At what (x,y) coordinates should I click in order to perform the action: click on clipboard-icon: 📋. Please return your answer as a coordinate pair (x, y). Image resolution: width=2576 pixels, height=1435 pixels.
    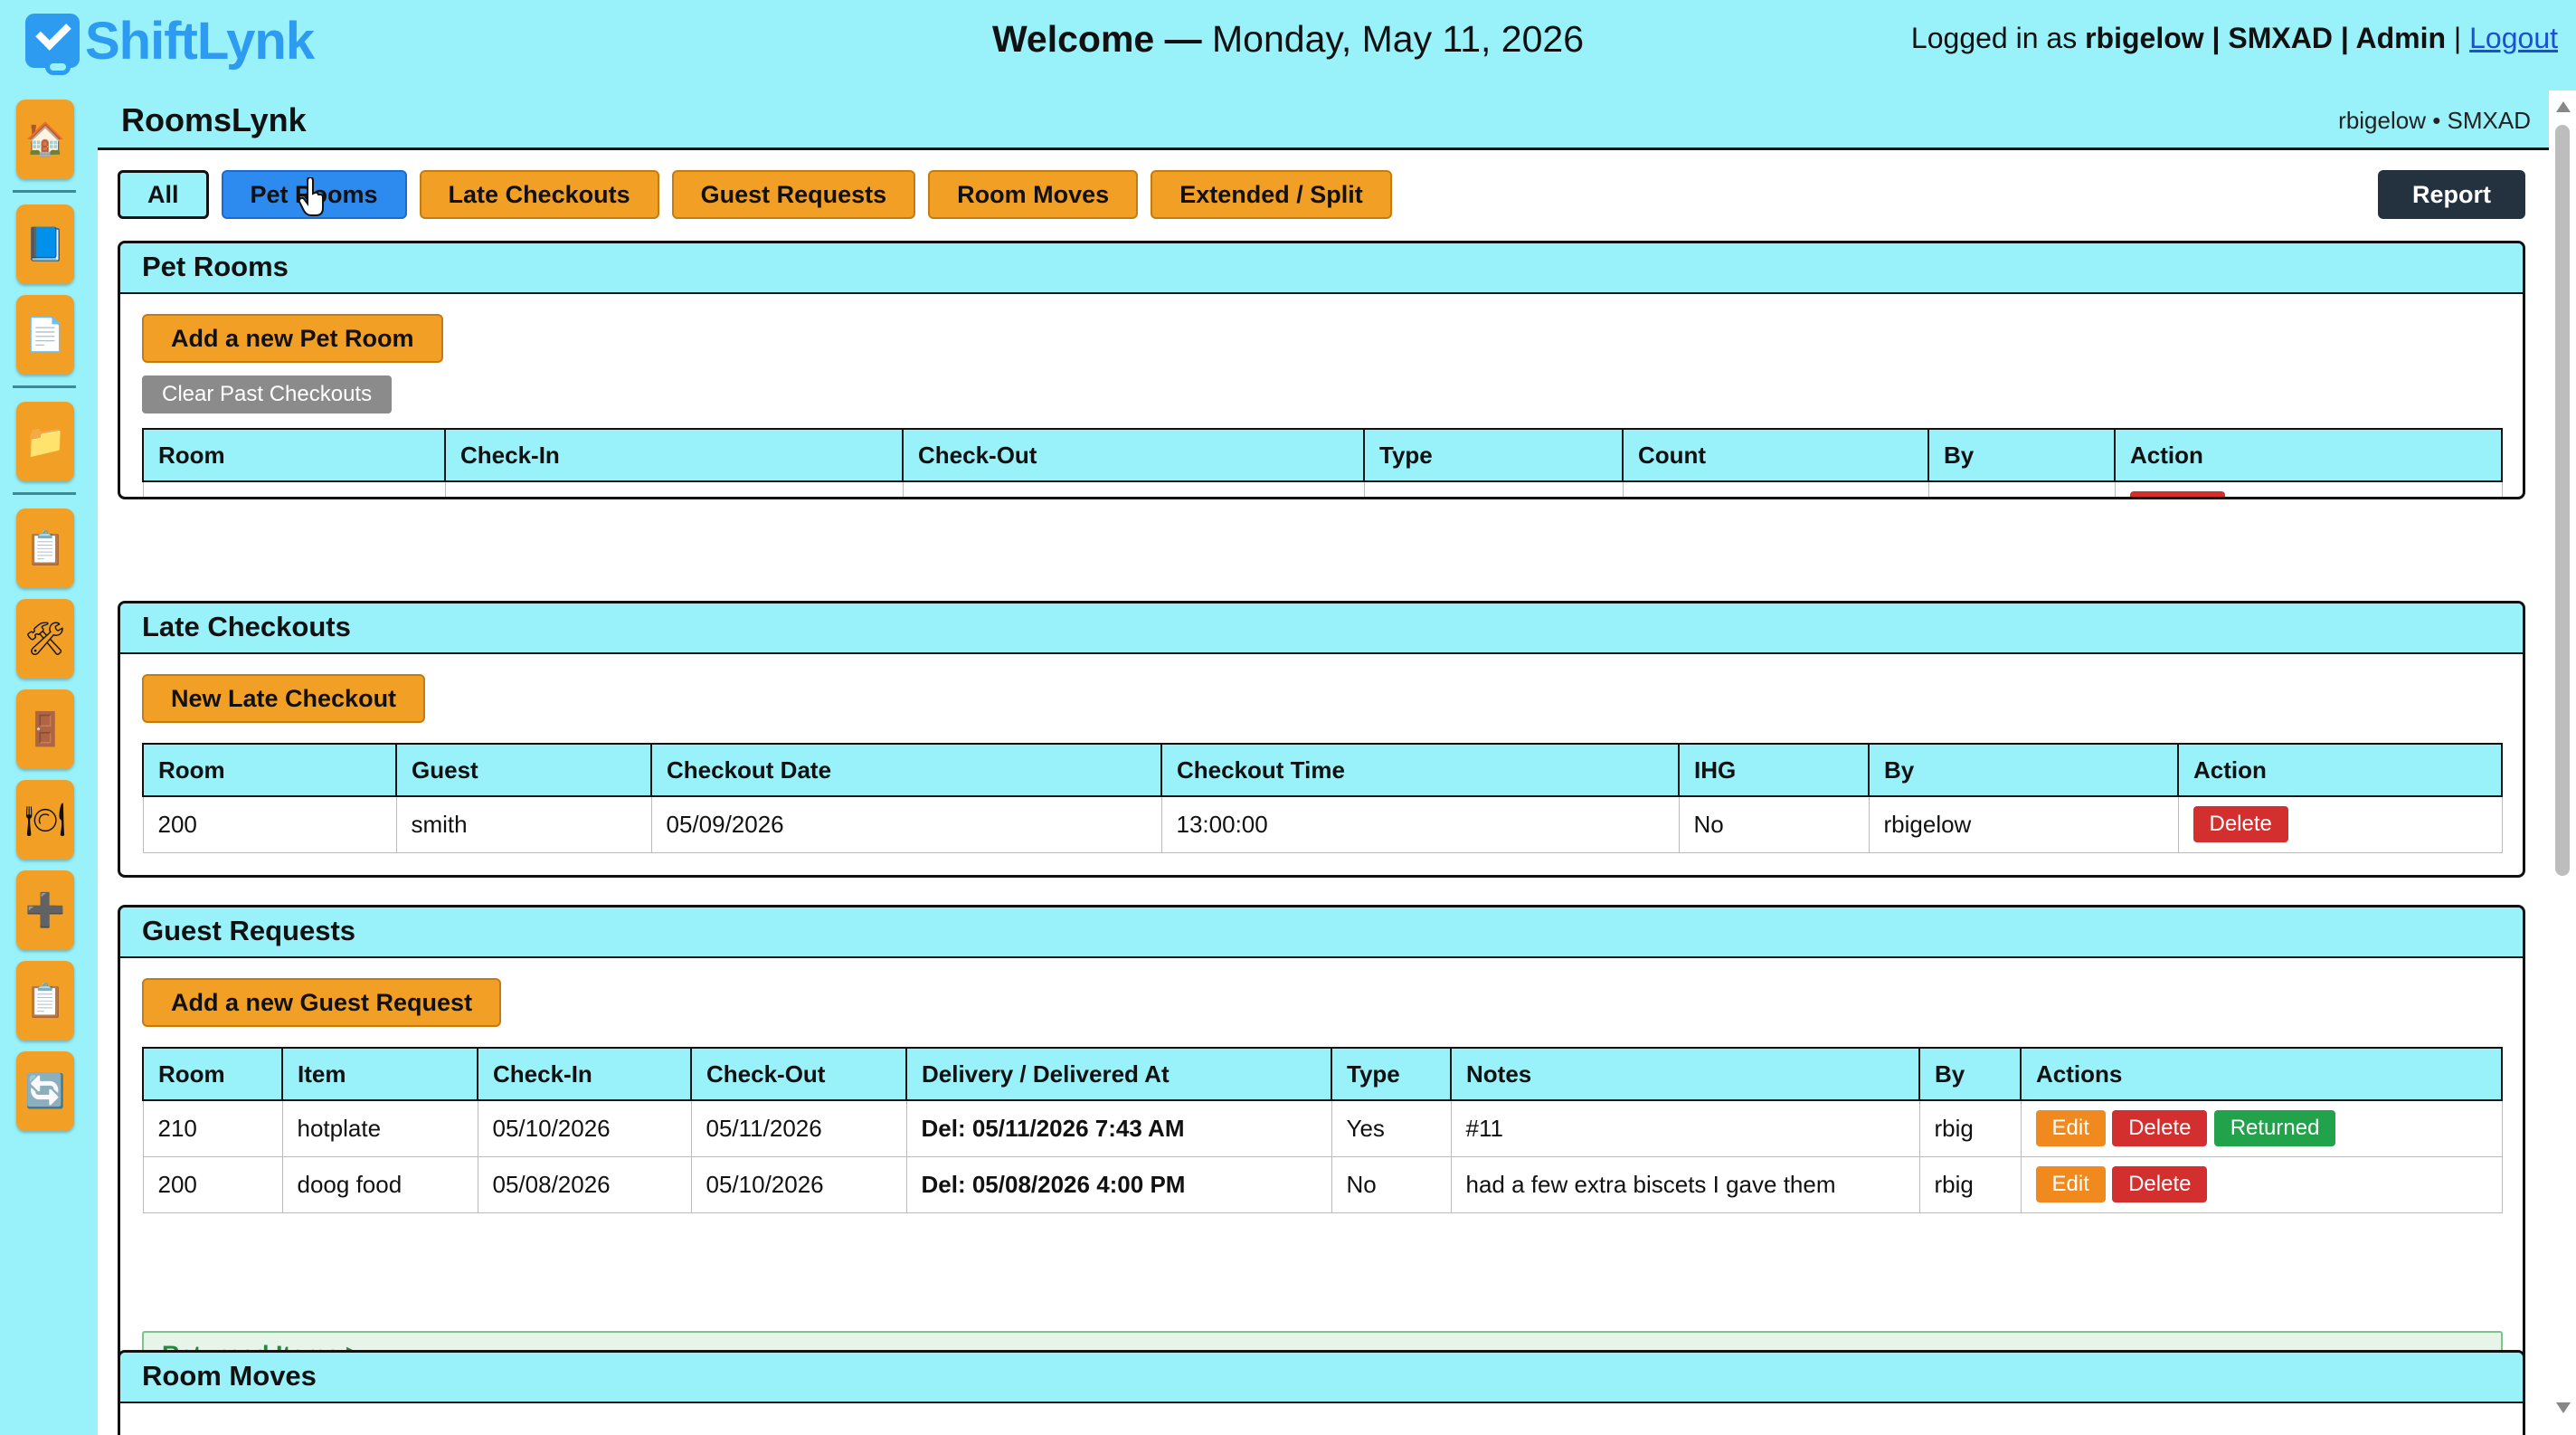
    Looking at the image, I should click on (45, 547).